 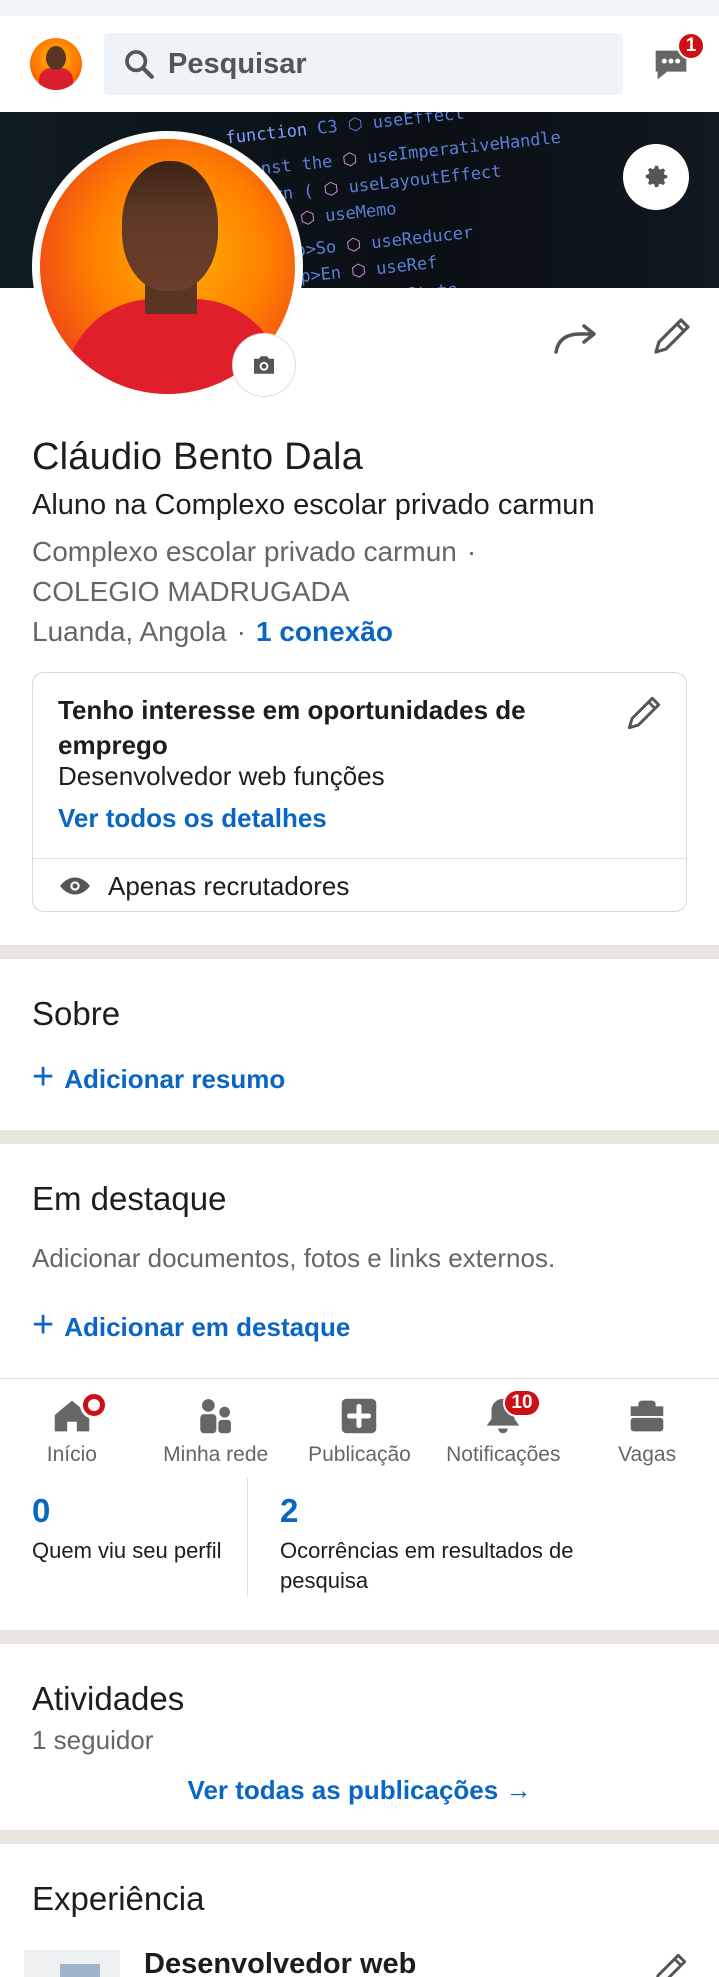 I want to click on company-logo, so click(x=72, y=1963).